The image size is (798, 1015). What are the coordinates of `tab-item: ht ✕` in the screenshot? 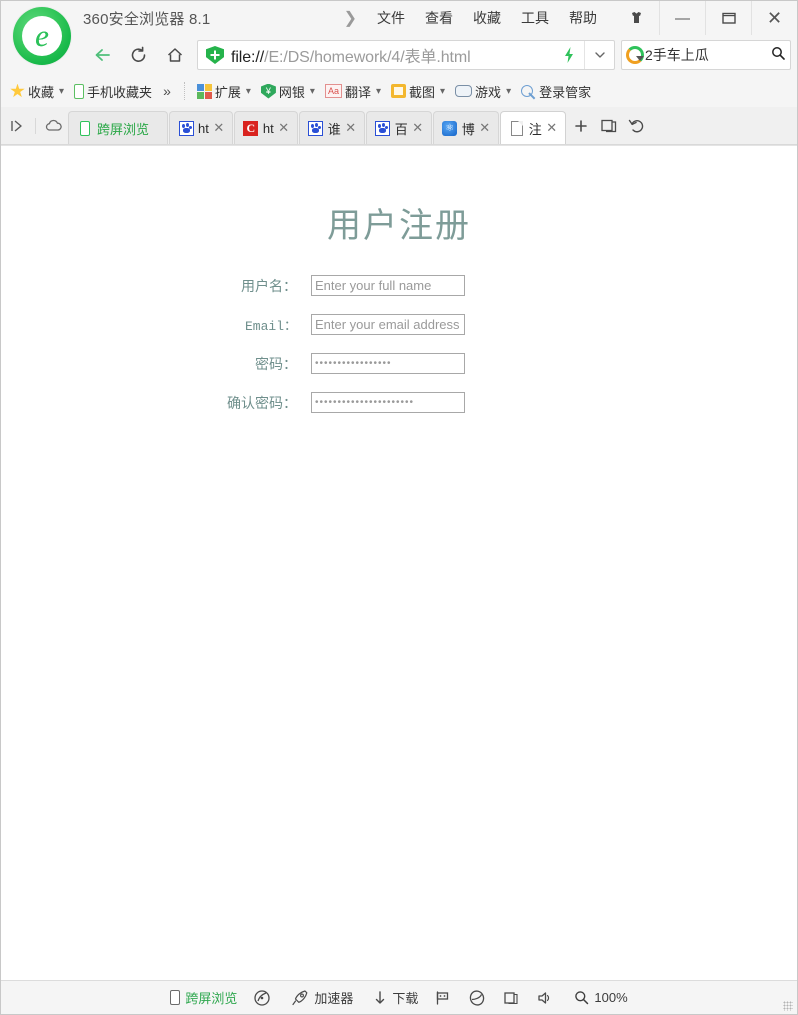 It's located at (201, 127).